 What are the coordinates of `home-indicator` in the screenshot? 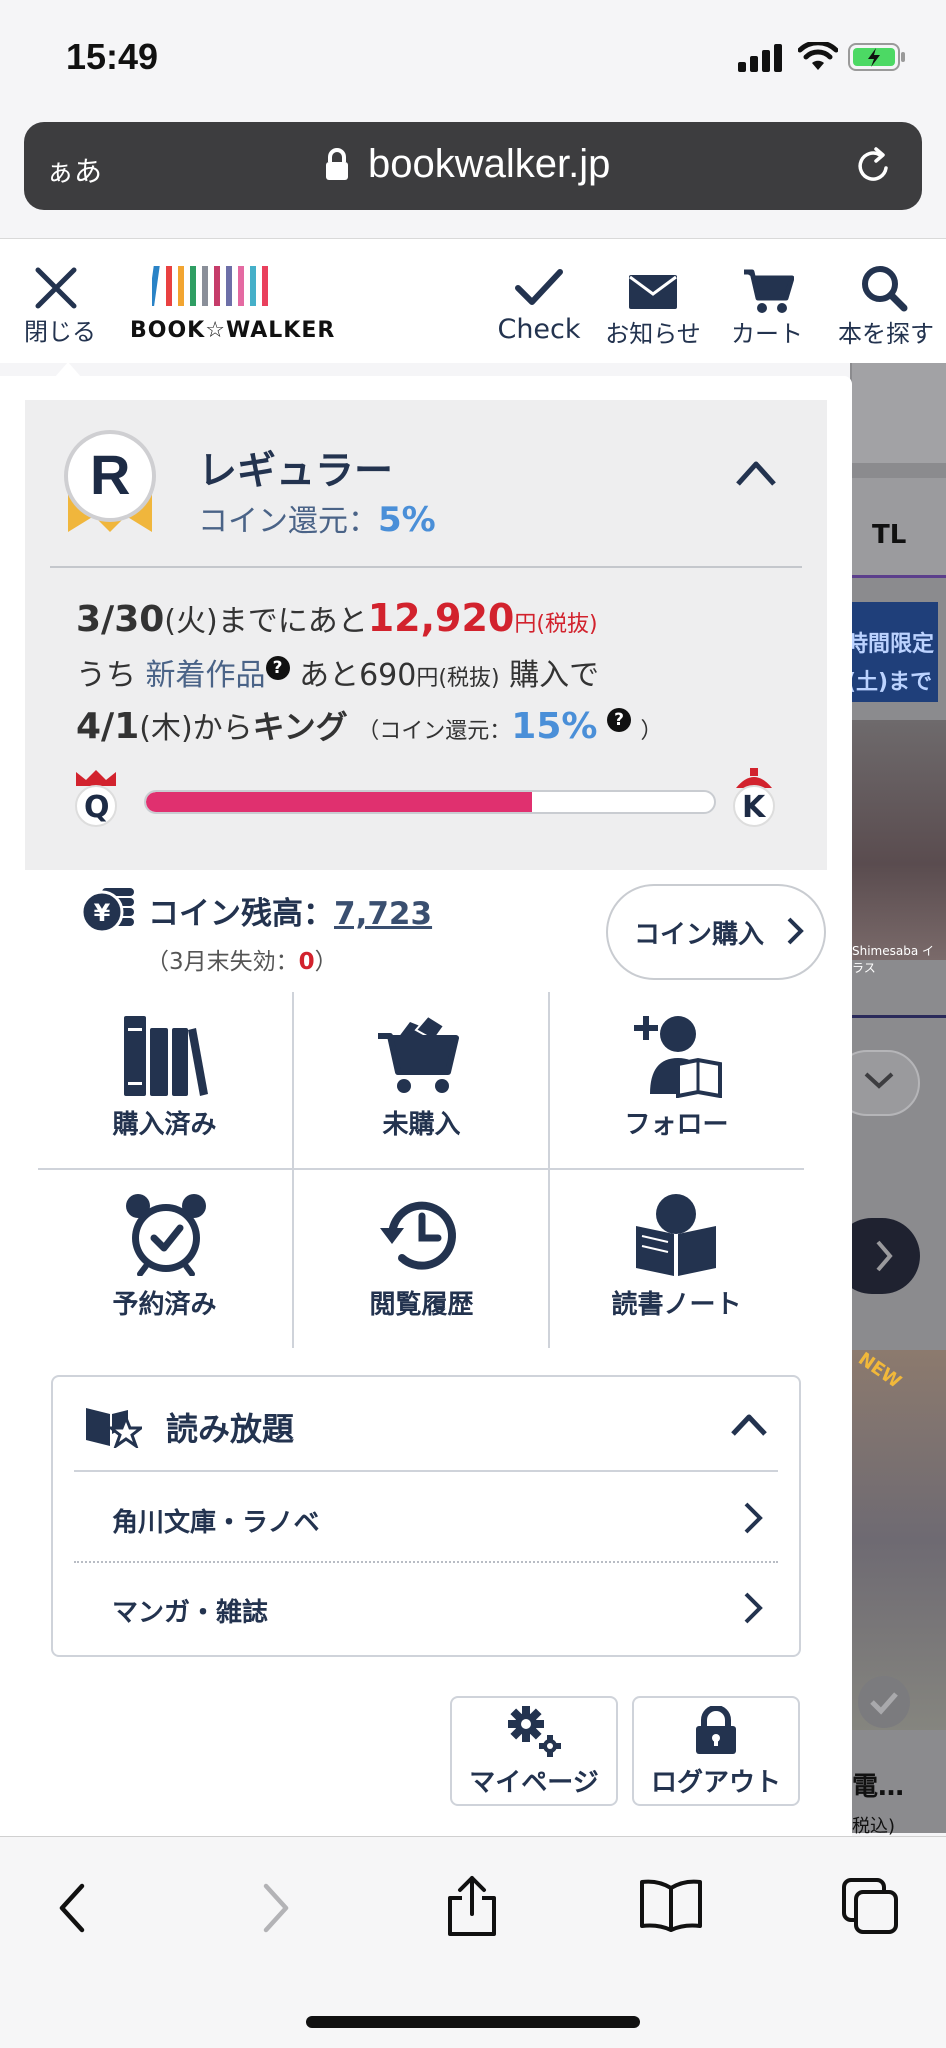 It's located at (473, 2022).